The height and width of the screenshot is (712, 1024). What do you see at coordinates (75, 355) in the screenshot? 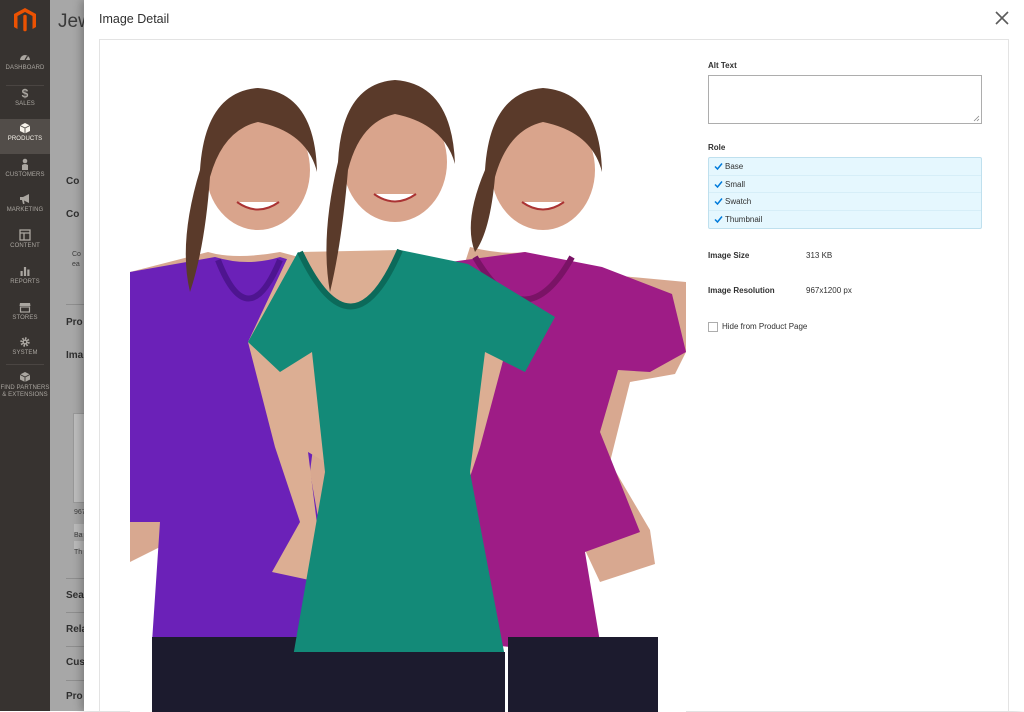
I see `section-label: Ima` at bounding box center [75, 355].